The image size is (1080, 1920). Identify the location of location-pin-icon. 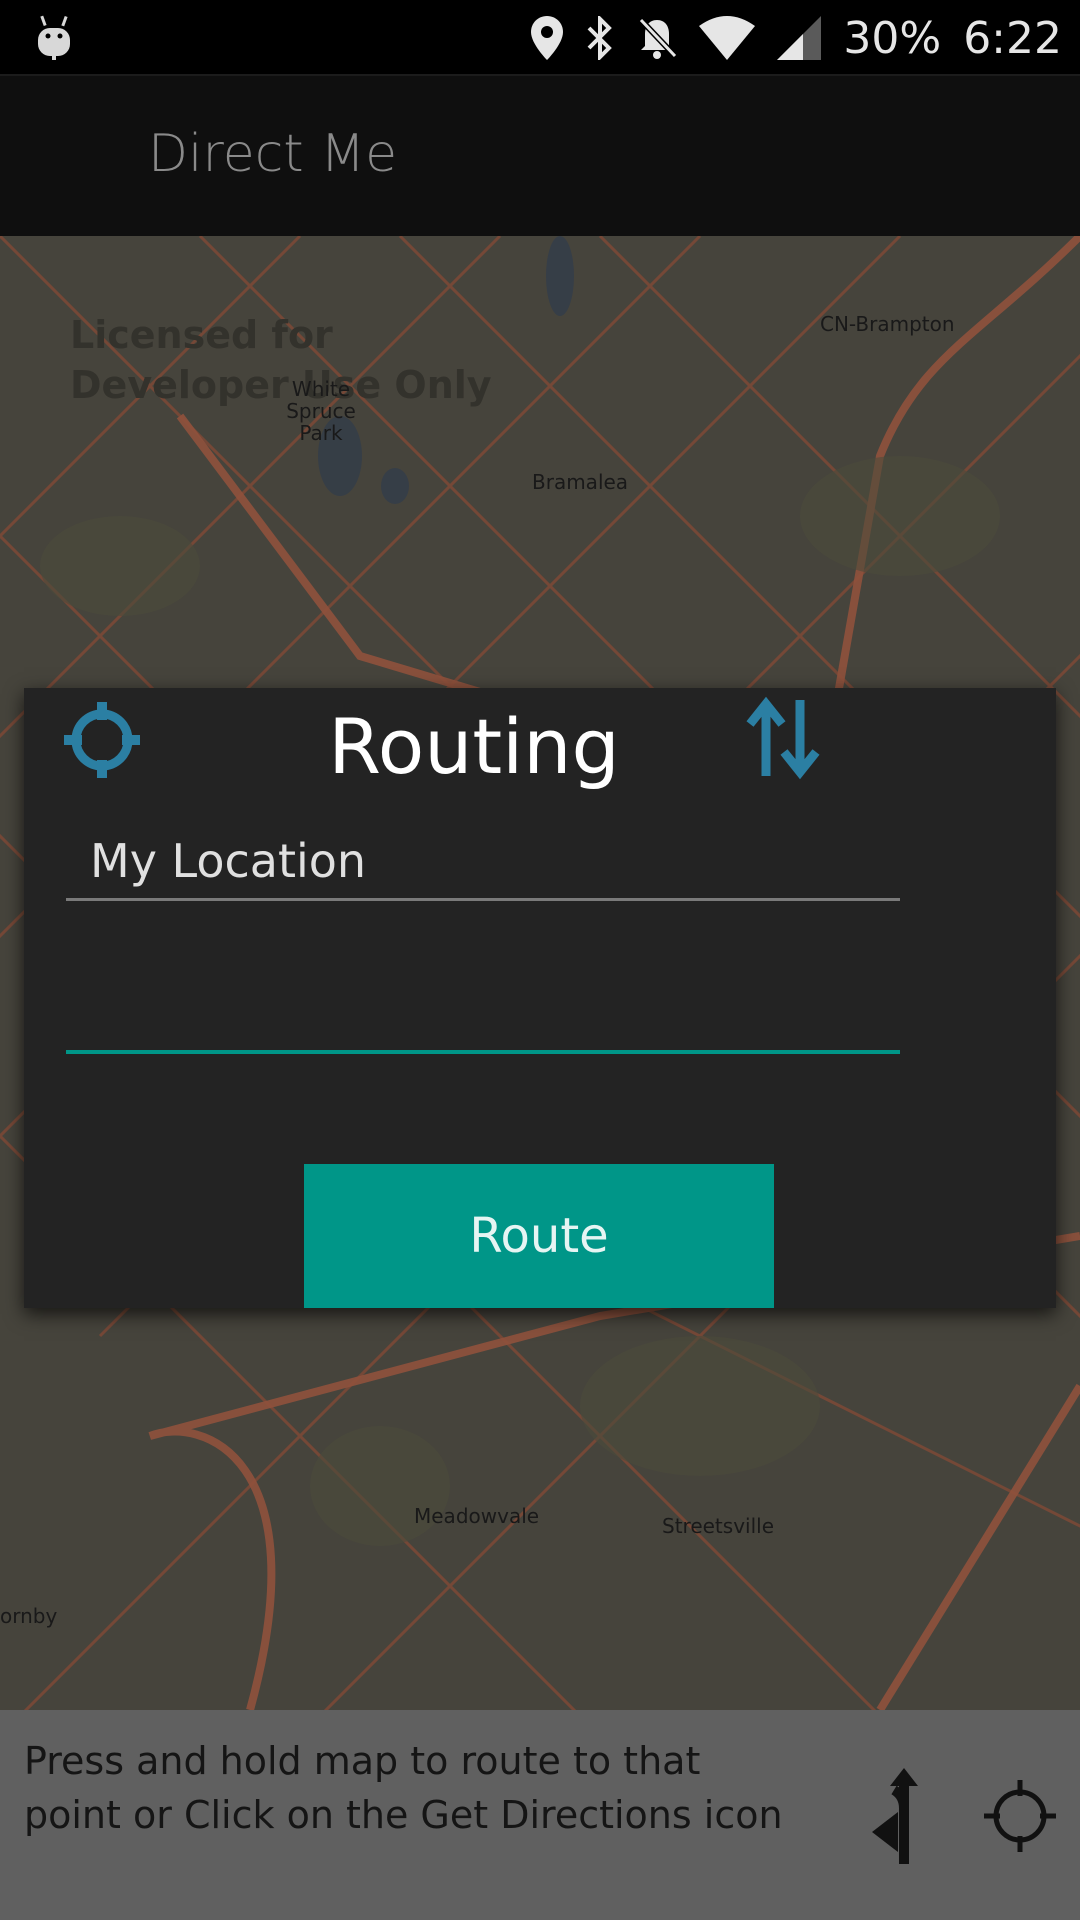
(547, 38).